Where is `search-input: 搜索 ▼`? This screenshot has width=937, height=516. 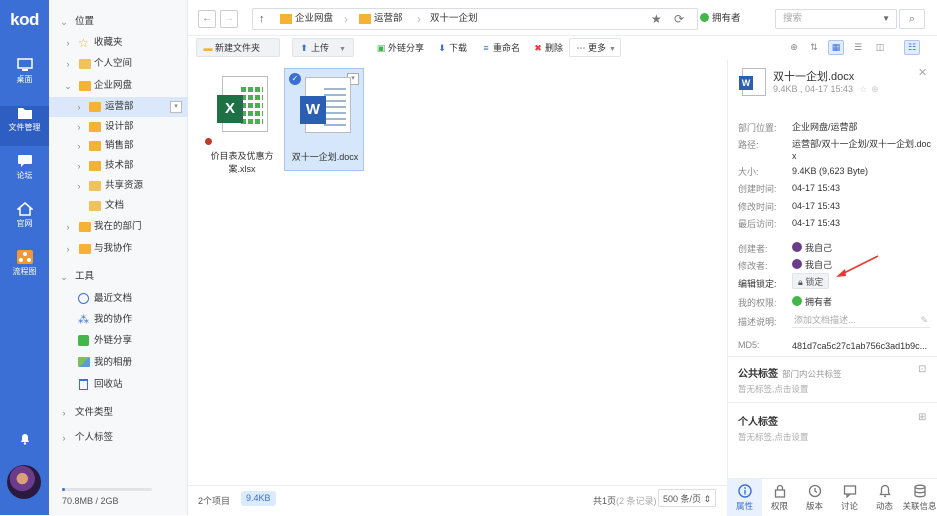
search-input: 搜索 ▼ is located at coordinates (836, 19).